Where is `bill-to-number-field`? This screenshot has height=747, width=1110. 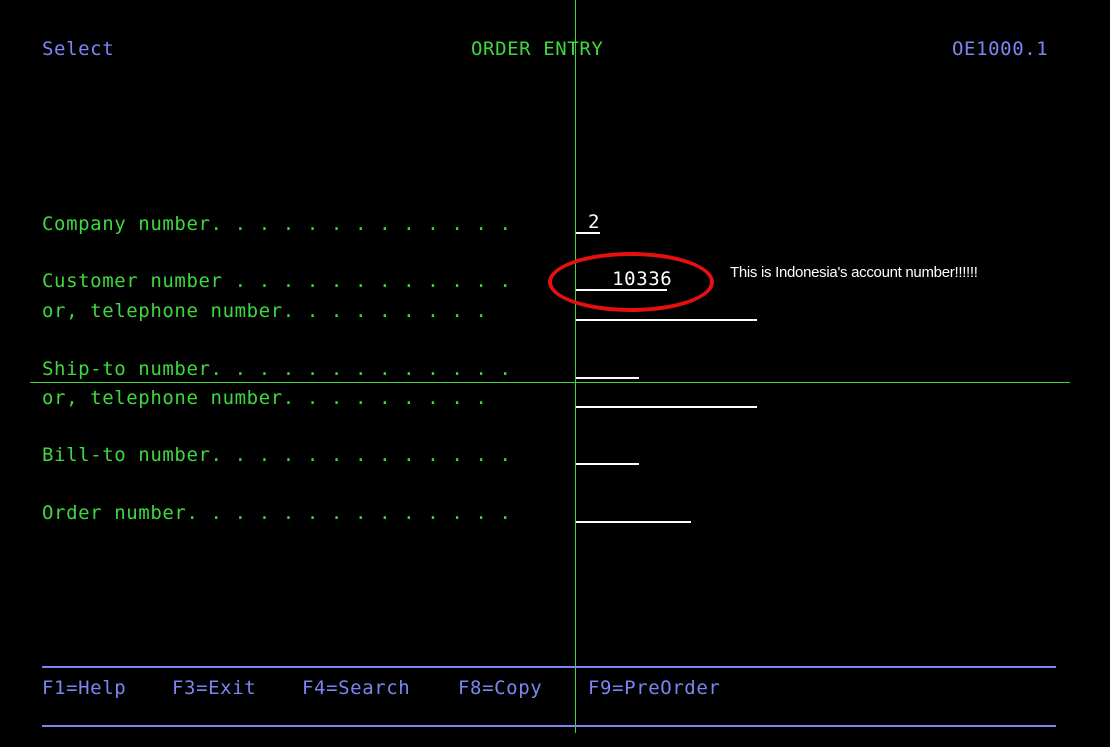
bill-to-number-field is located at coordinates (607, 454).